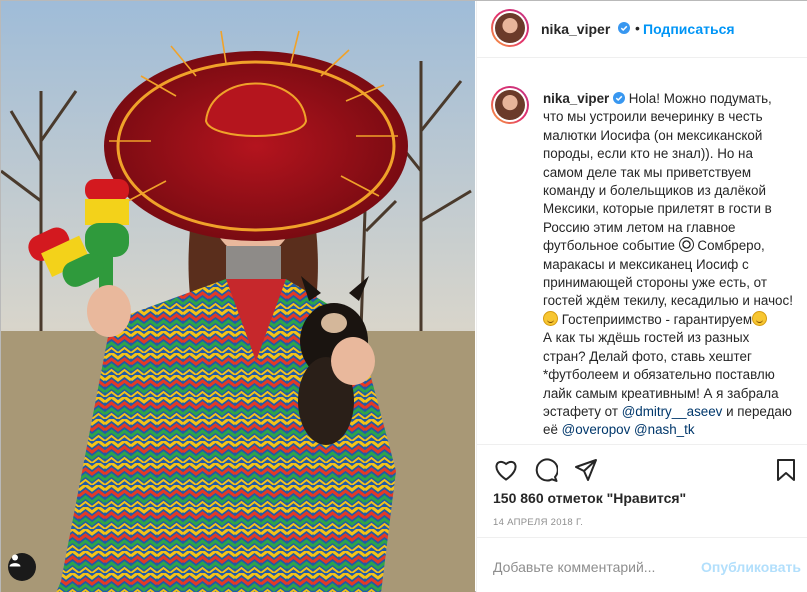 The height and width of the screenshot is (592, 807). I want to click on comment-icon, so click(546, 470).